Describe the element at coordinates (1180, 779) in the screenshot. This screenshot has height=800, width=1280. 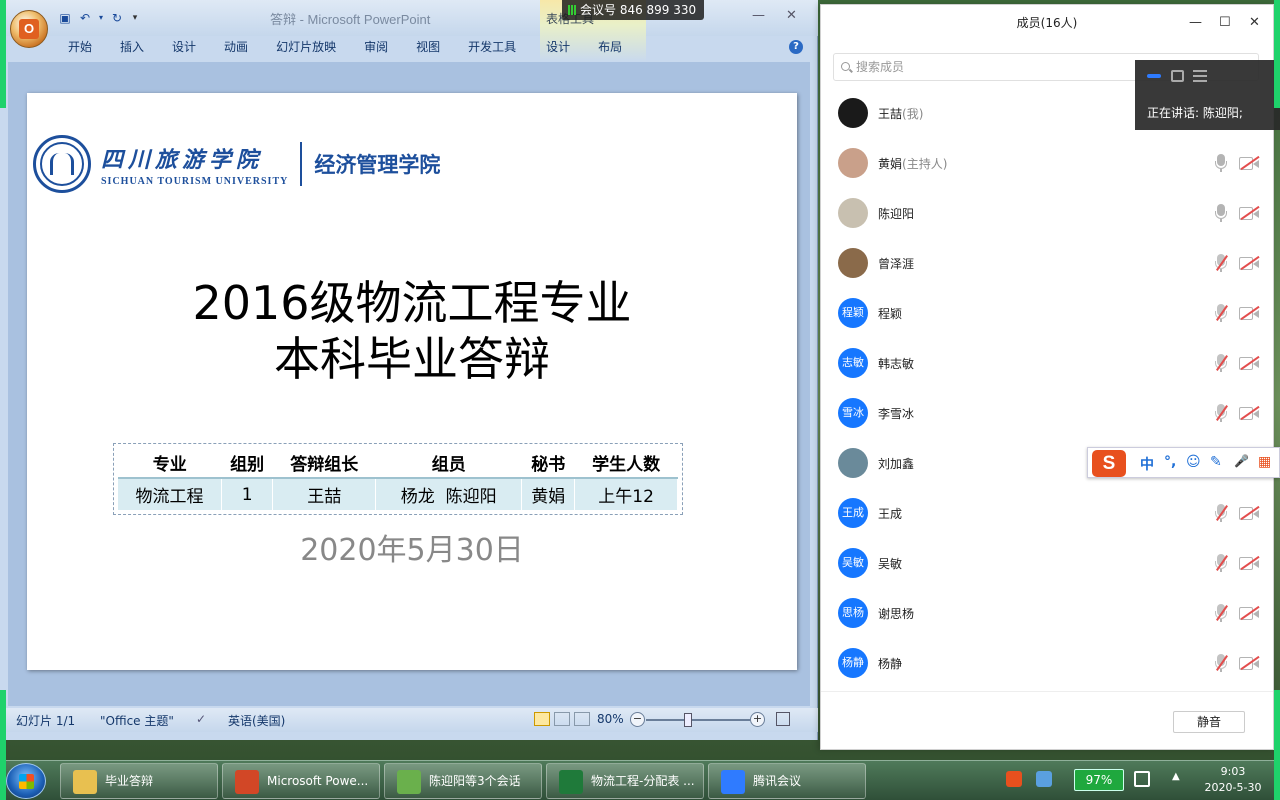
I see `show-hidden-icons: ▲` at that location.